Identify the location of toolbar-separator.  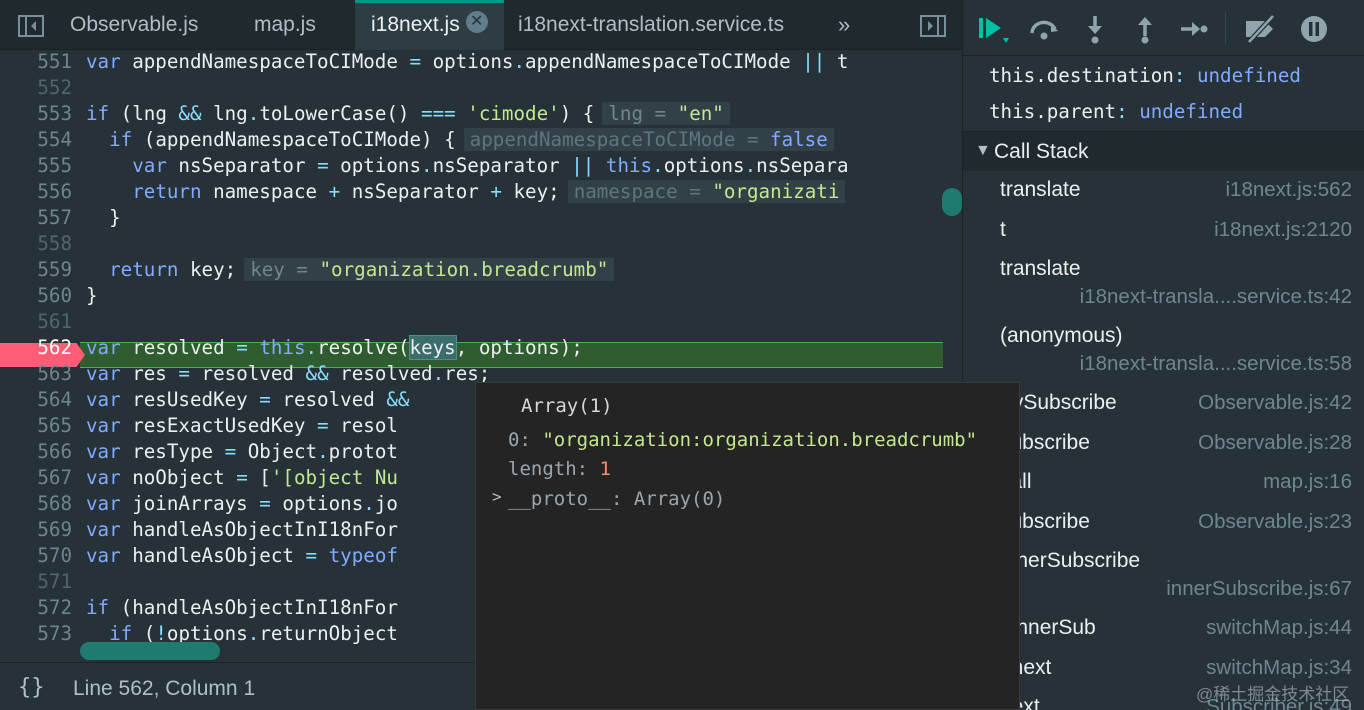
(1225, 28).